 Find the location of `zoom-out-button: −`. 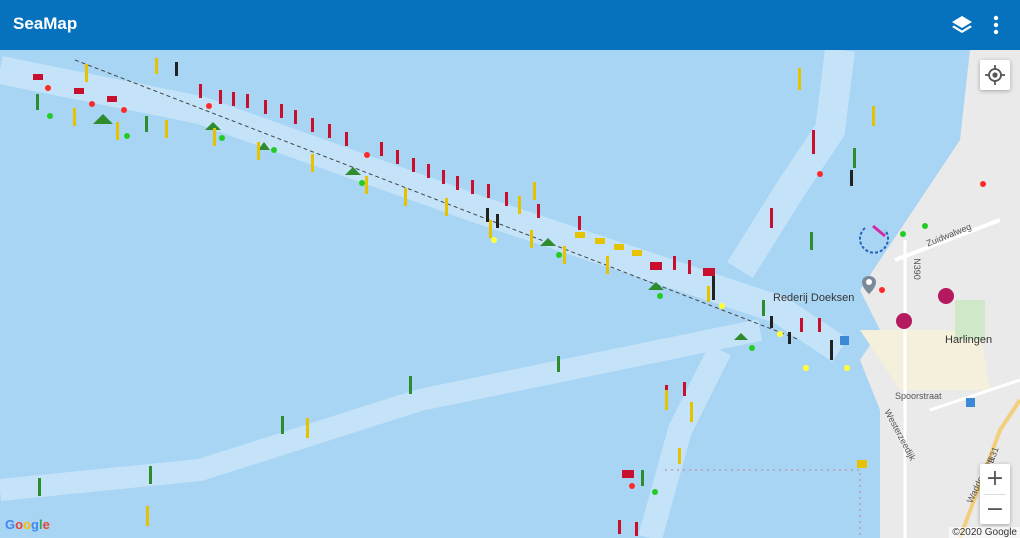

zoom-out-button: − is located at coordinates (995, 510).